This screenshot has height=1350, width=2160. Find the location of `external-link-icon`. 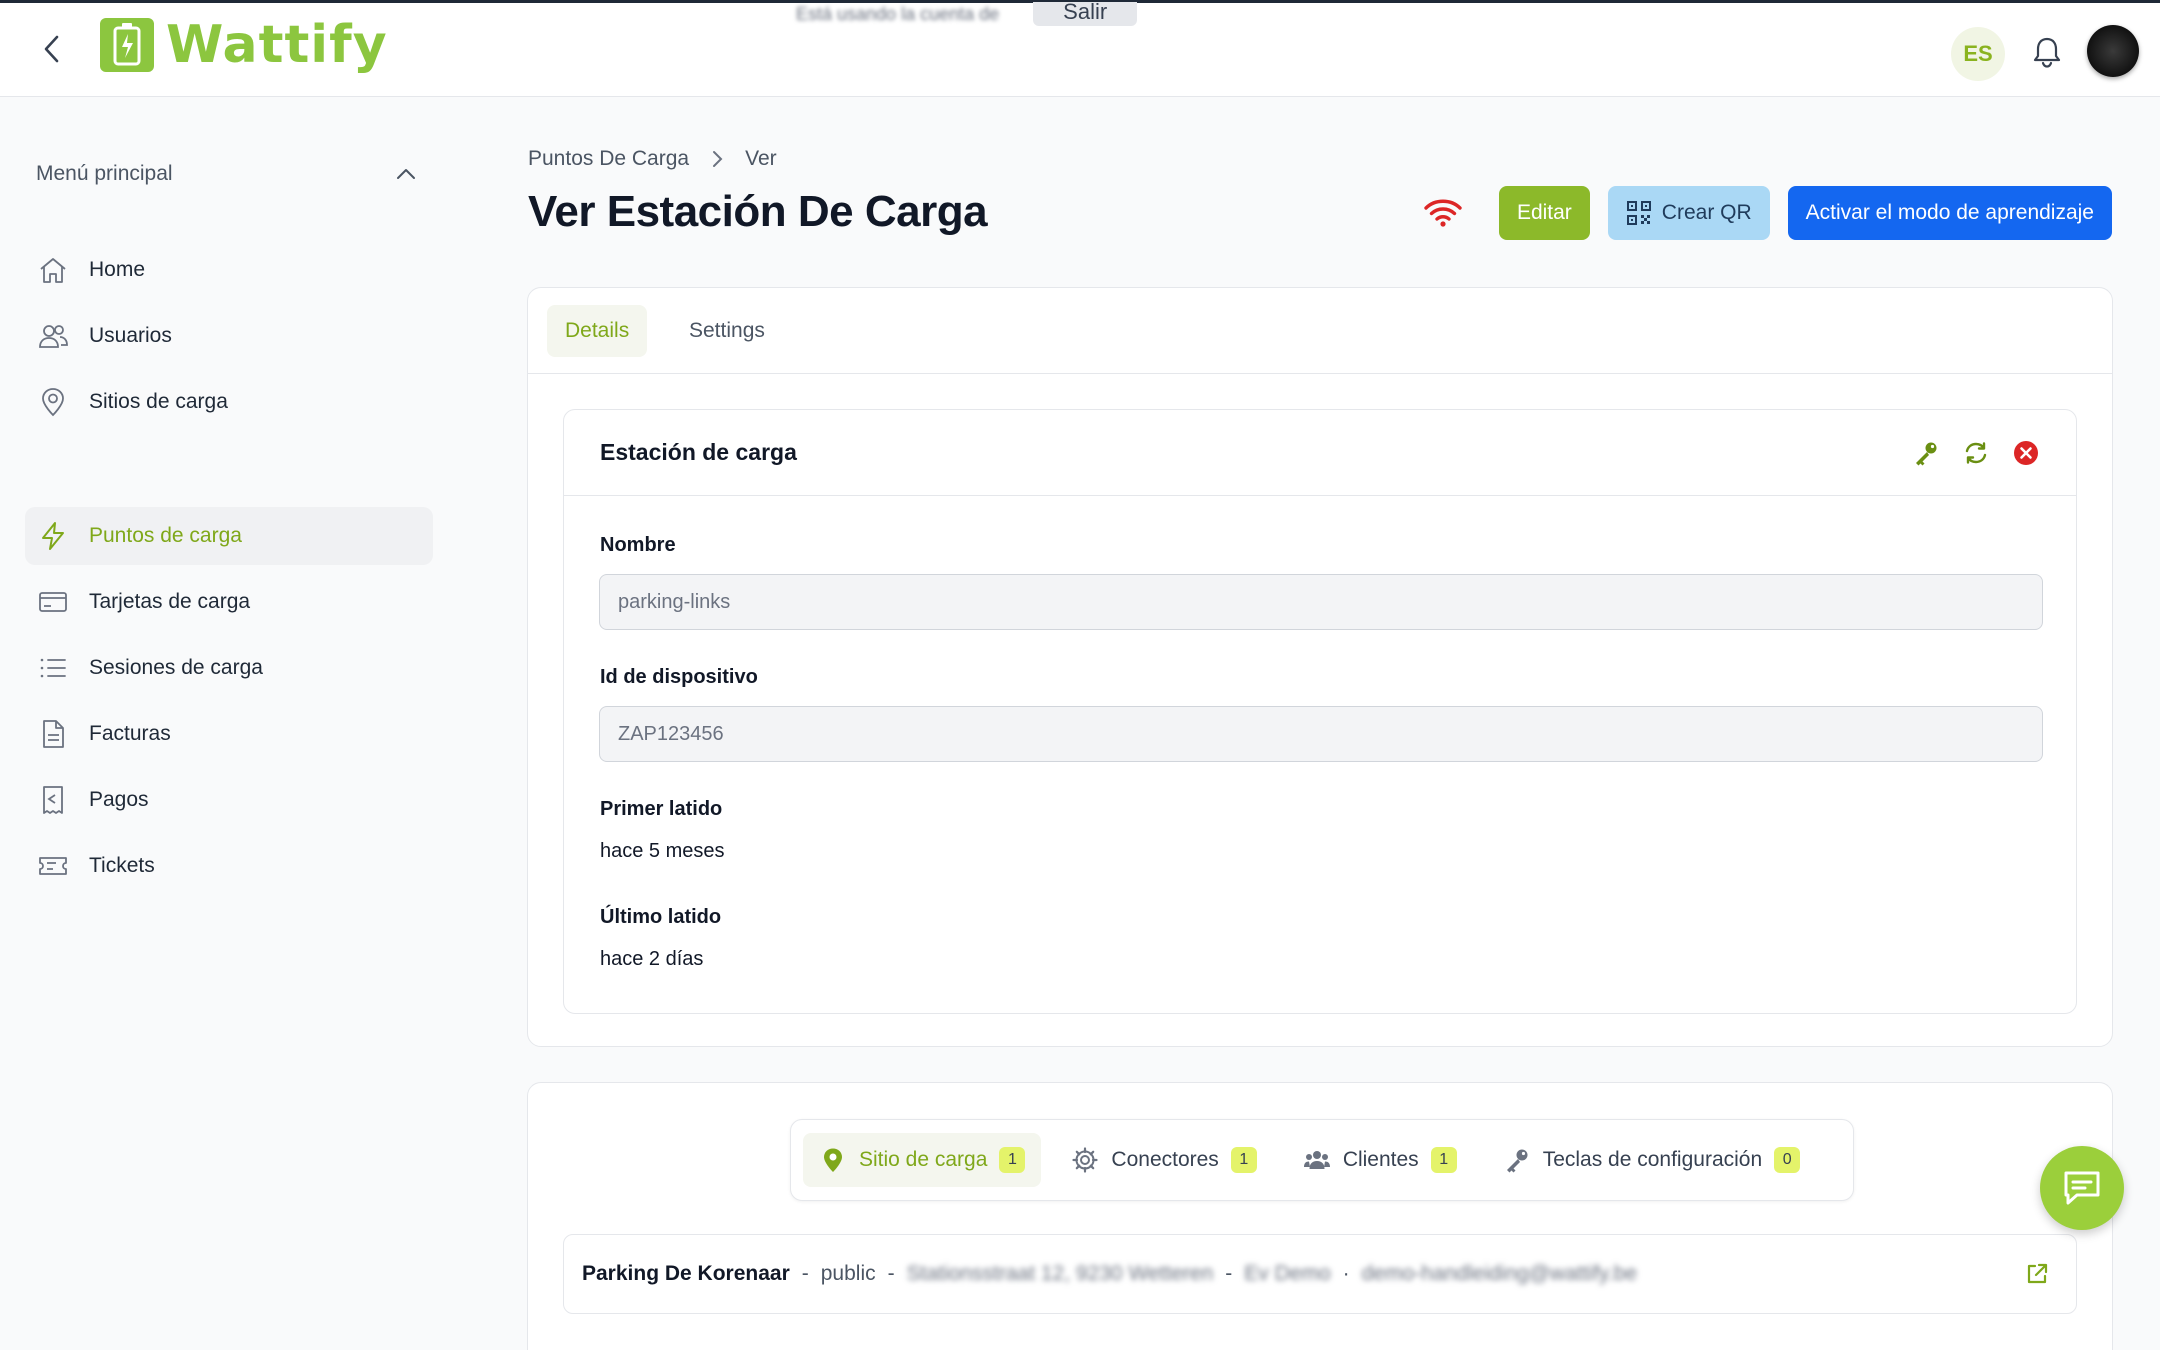

external-link-icon is located at coordinates (2037, 1274).